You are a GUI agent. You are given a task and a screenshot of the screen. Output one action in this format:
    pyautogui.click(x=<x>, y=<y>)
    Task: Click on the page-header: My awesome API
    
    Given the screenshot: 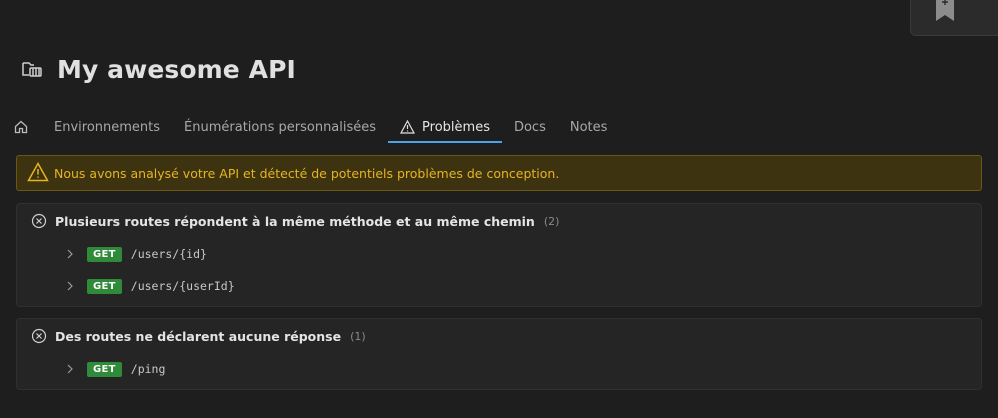 What is the action you would take?
    pyautogui.click(x=158, y=69)
    